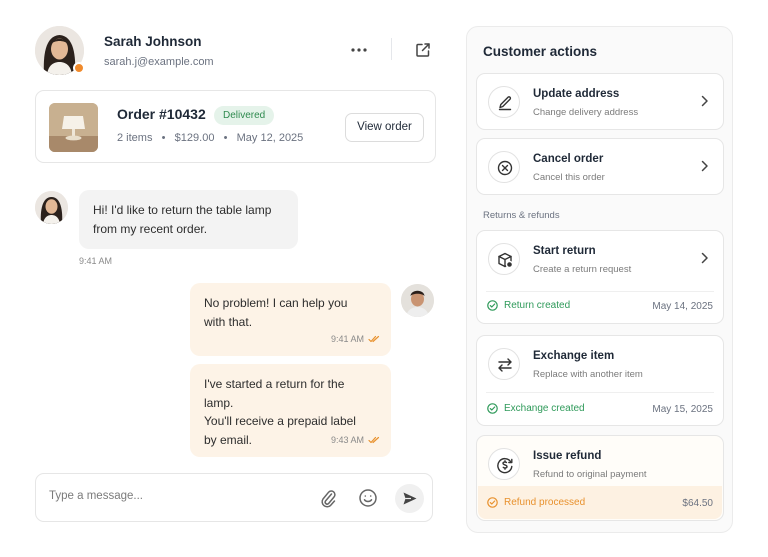 This screenshot has height=557, width=768. Describe the element at coordinates (153, 41) in the screenshot. I see `customer-name: Sarah Johnson` at that location.